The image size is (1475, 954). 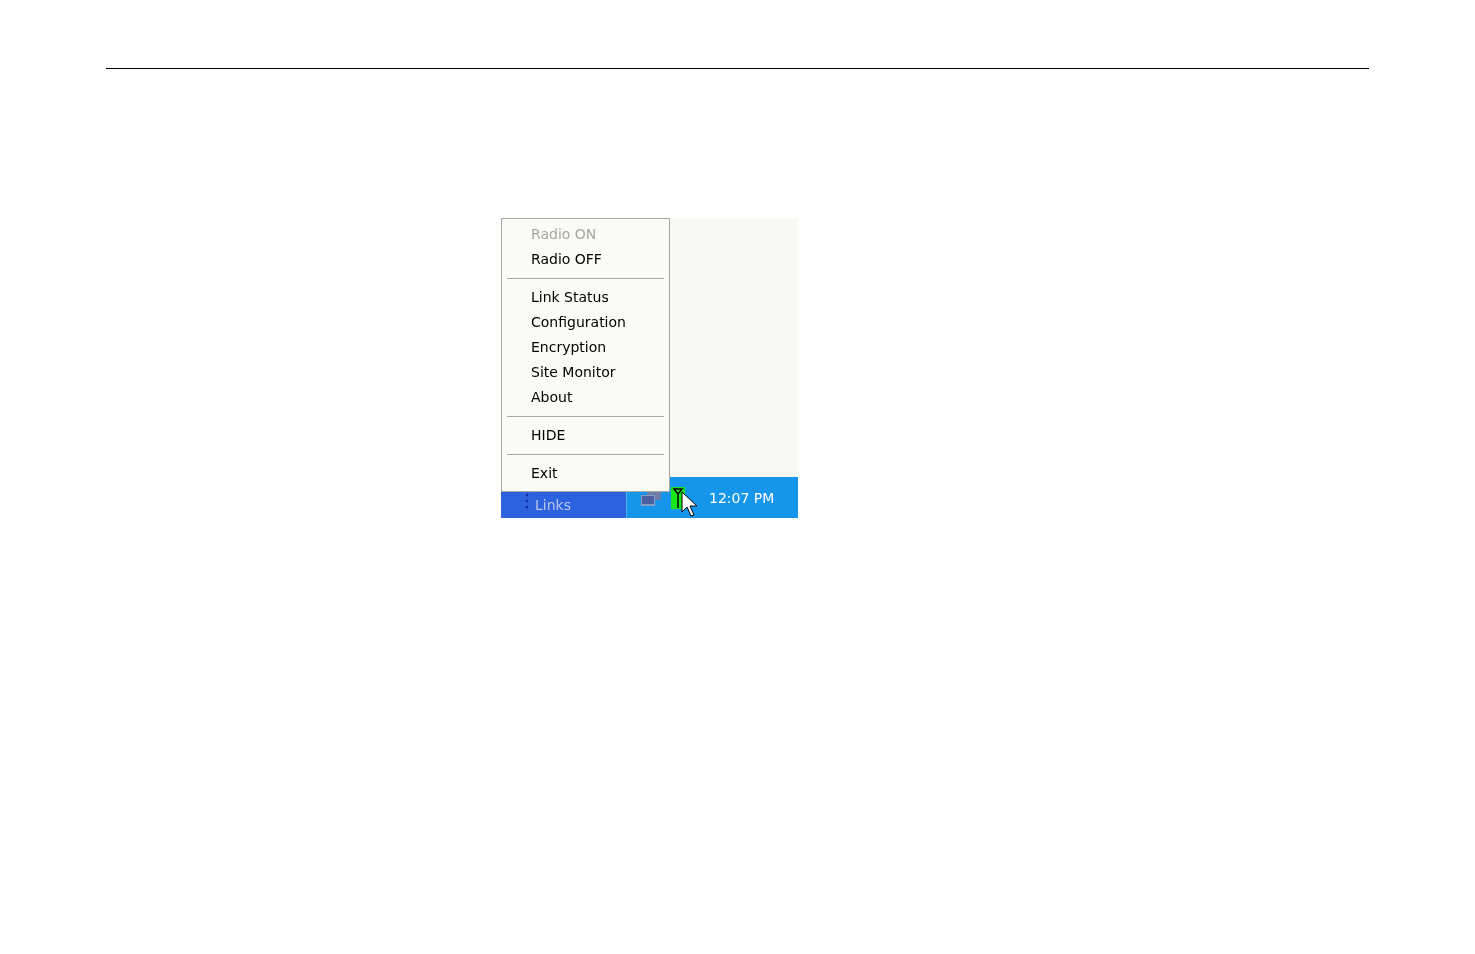 I want to click on menu-item: Link Status, so click(x=585, y=297).